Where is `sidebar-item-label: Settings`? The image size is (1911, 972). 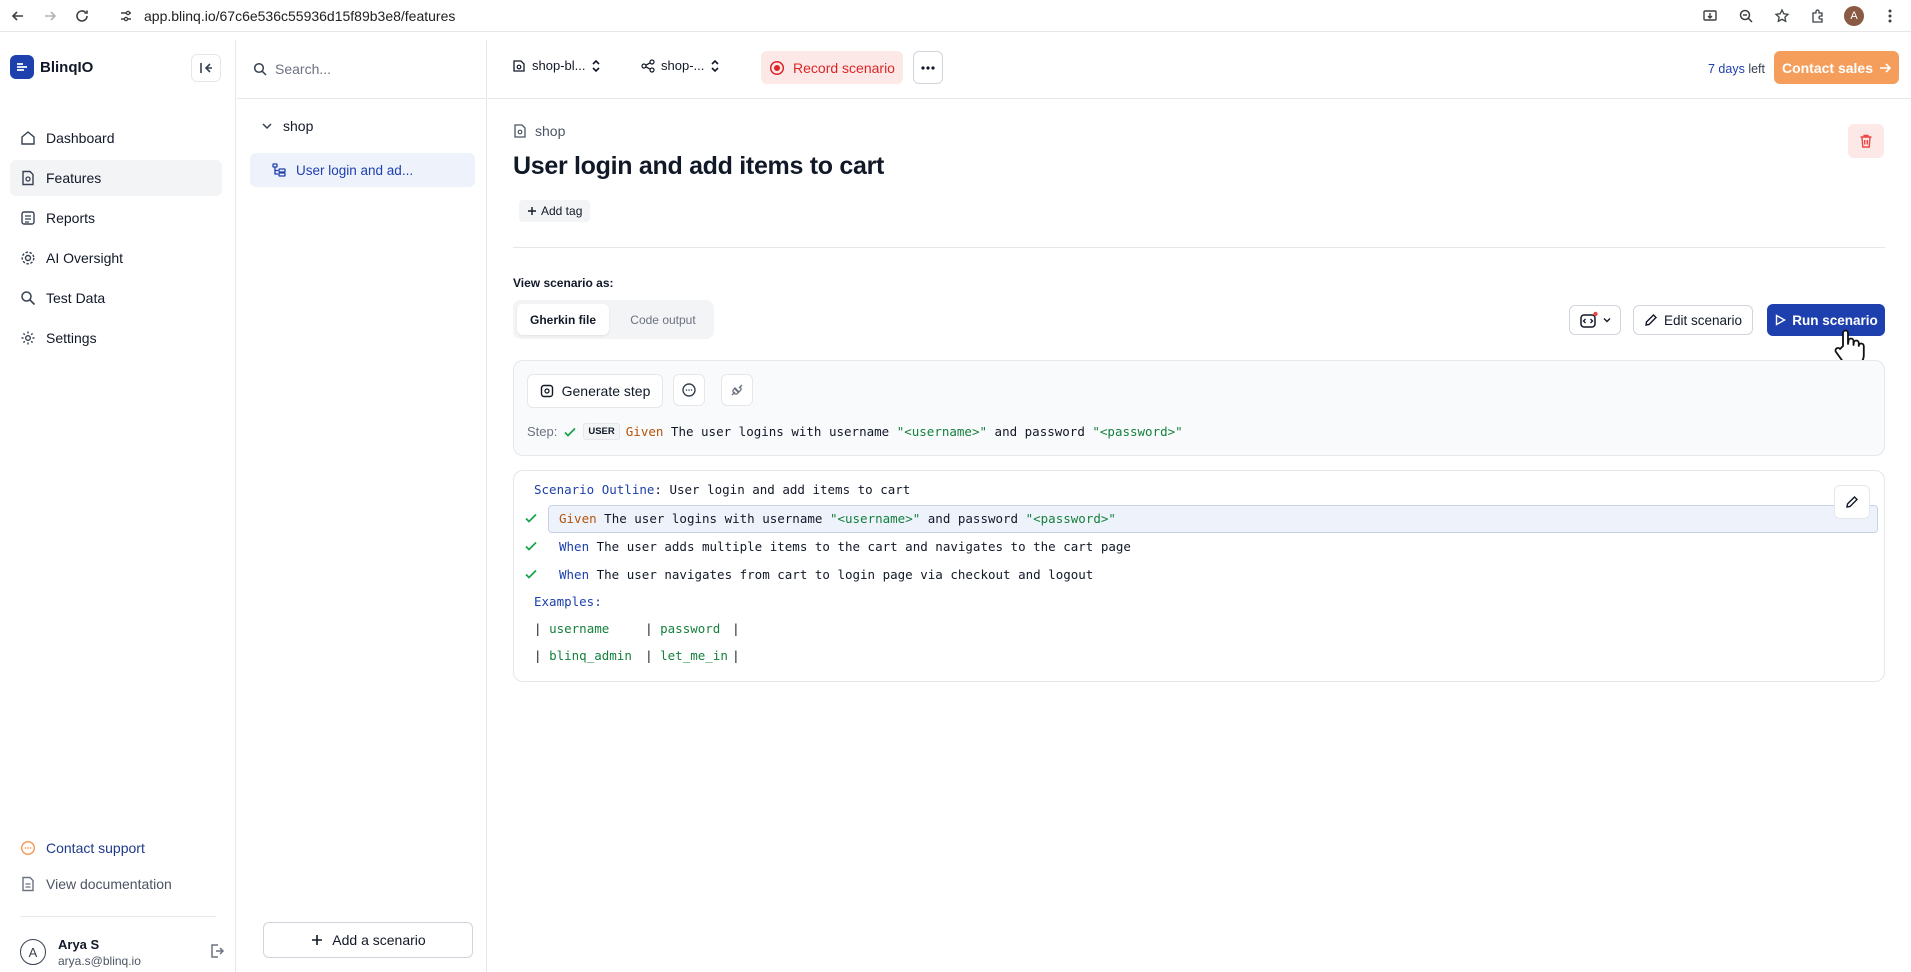
sidebar-item-label: Settings is located at coordinates (71, 338).